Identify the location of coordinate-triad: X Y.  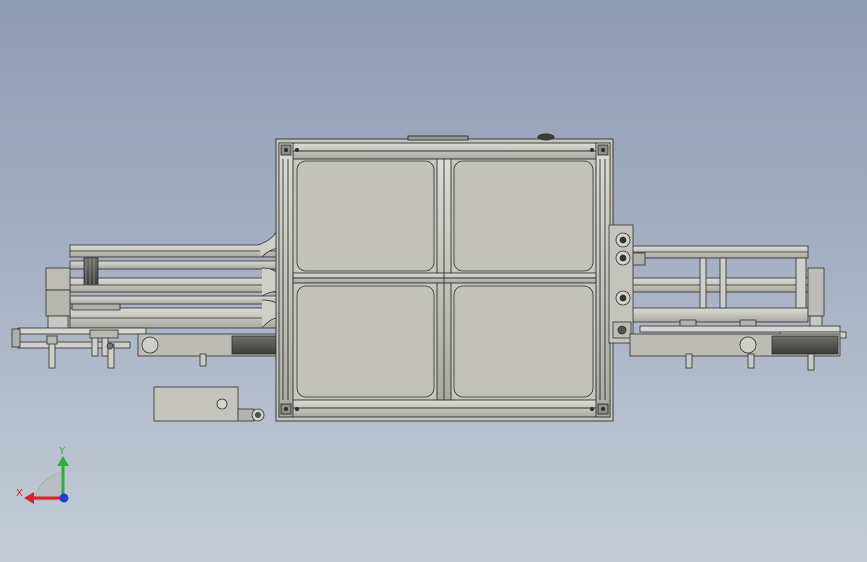
(42, 475).